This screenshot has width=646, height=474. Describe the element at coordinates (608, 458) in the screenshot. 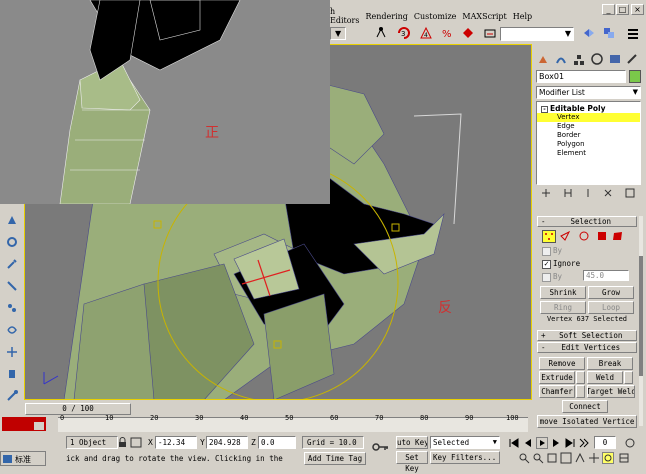

I see `arc-rotate-icon` at that location.